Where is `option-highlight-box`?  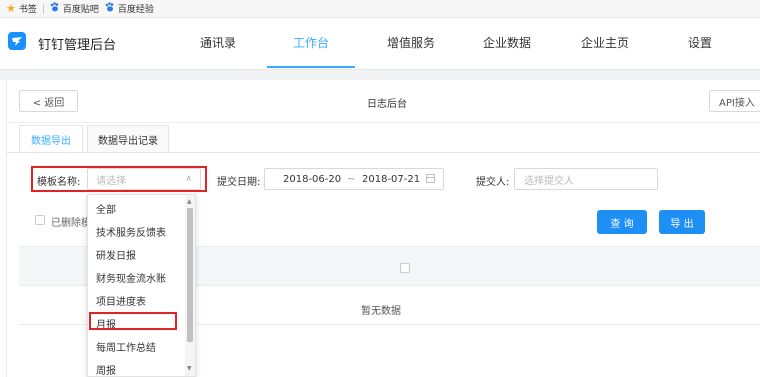
option-highlight-box is located at coordinates (133, 321).